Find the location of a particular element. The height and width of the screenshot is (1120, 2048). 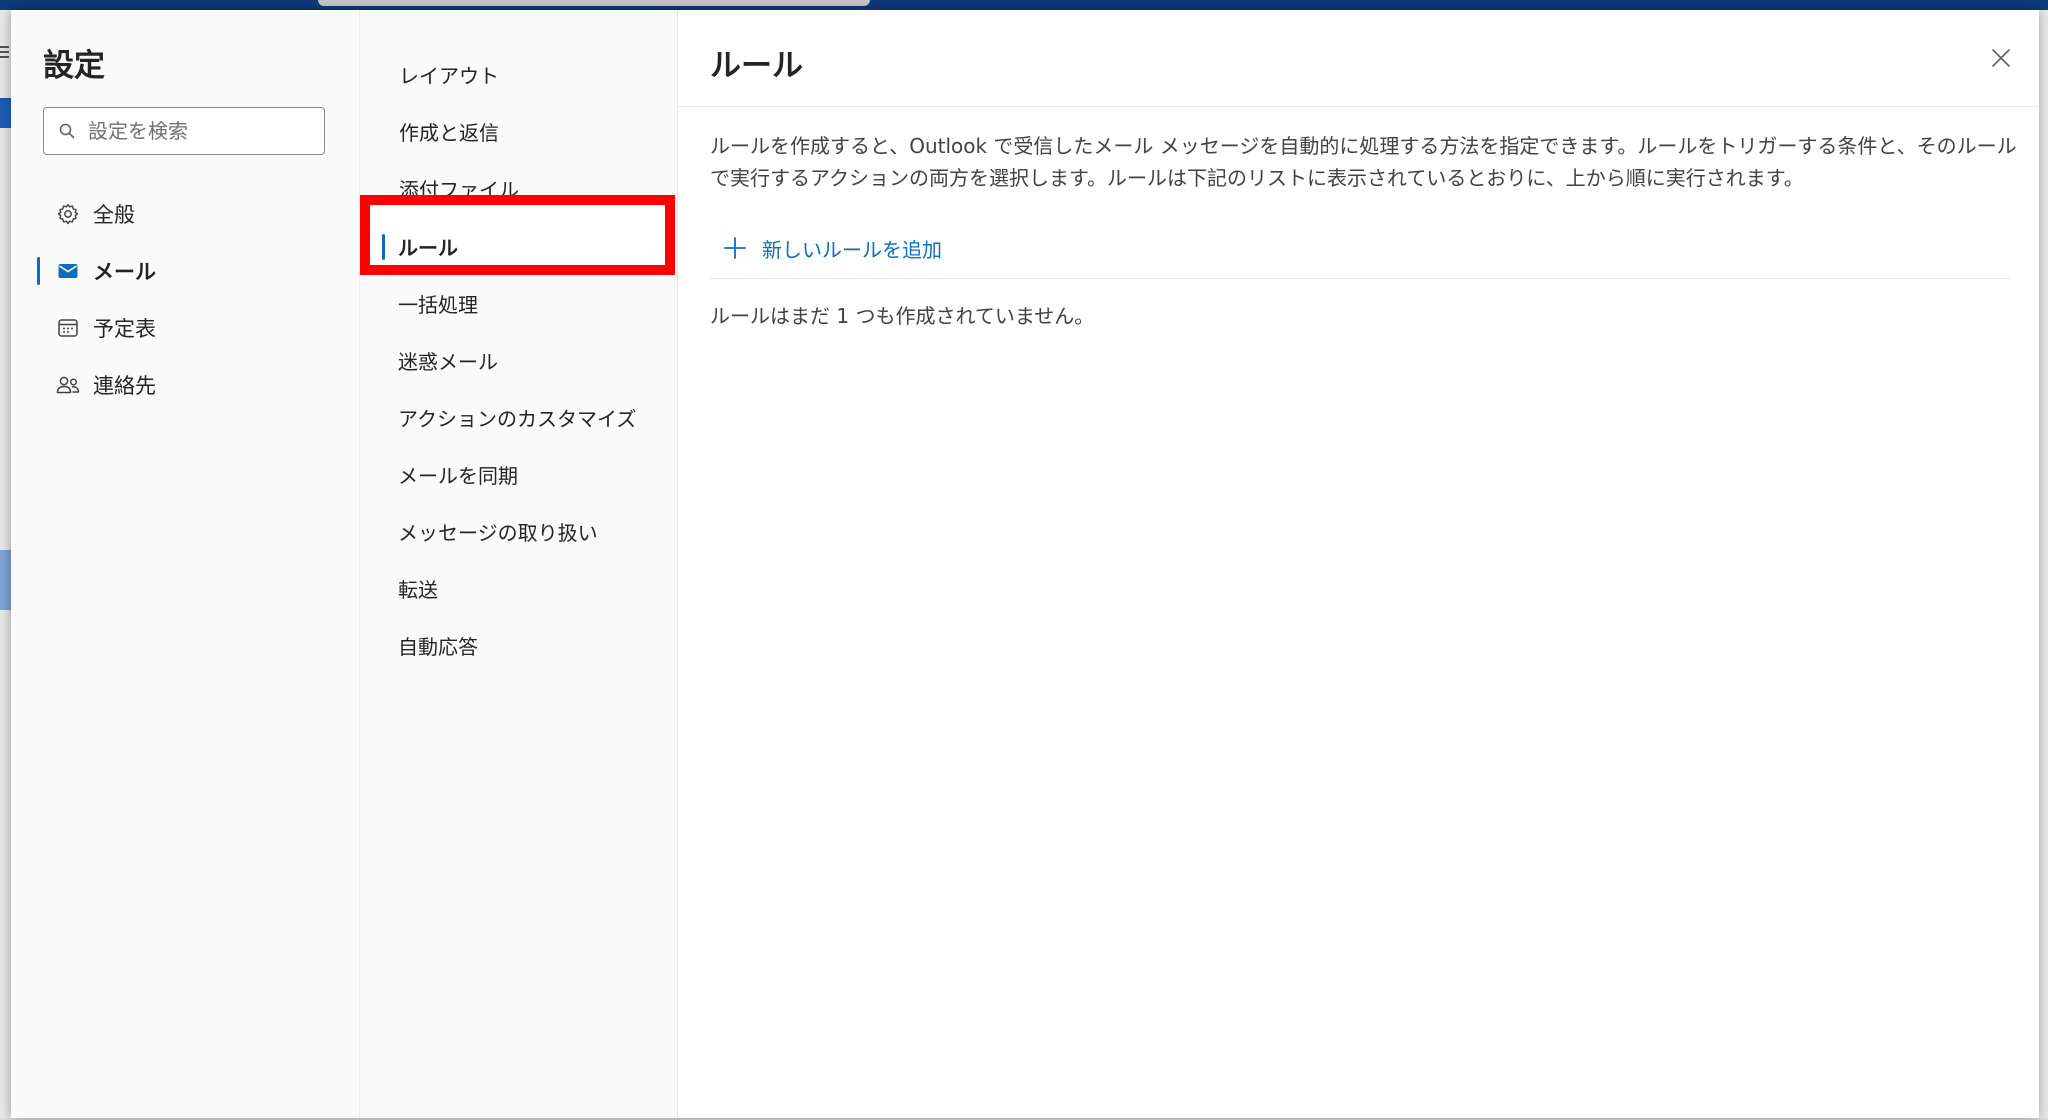

mail-nav-automatic-replies-label: 自動応答 is located at coordinates (438, 646).